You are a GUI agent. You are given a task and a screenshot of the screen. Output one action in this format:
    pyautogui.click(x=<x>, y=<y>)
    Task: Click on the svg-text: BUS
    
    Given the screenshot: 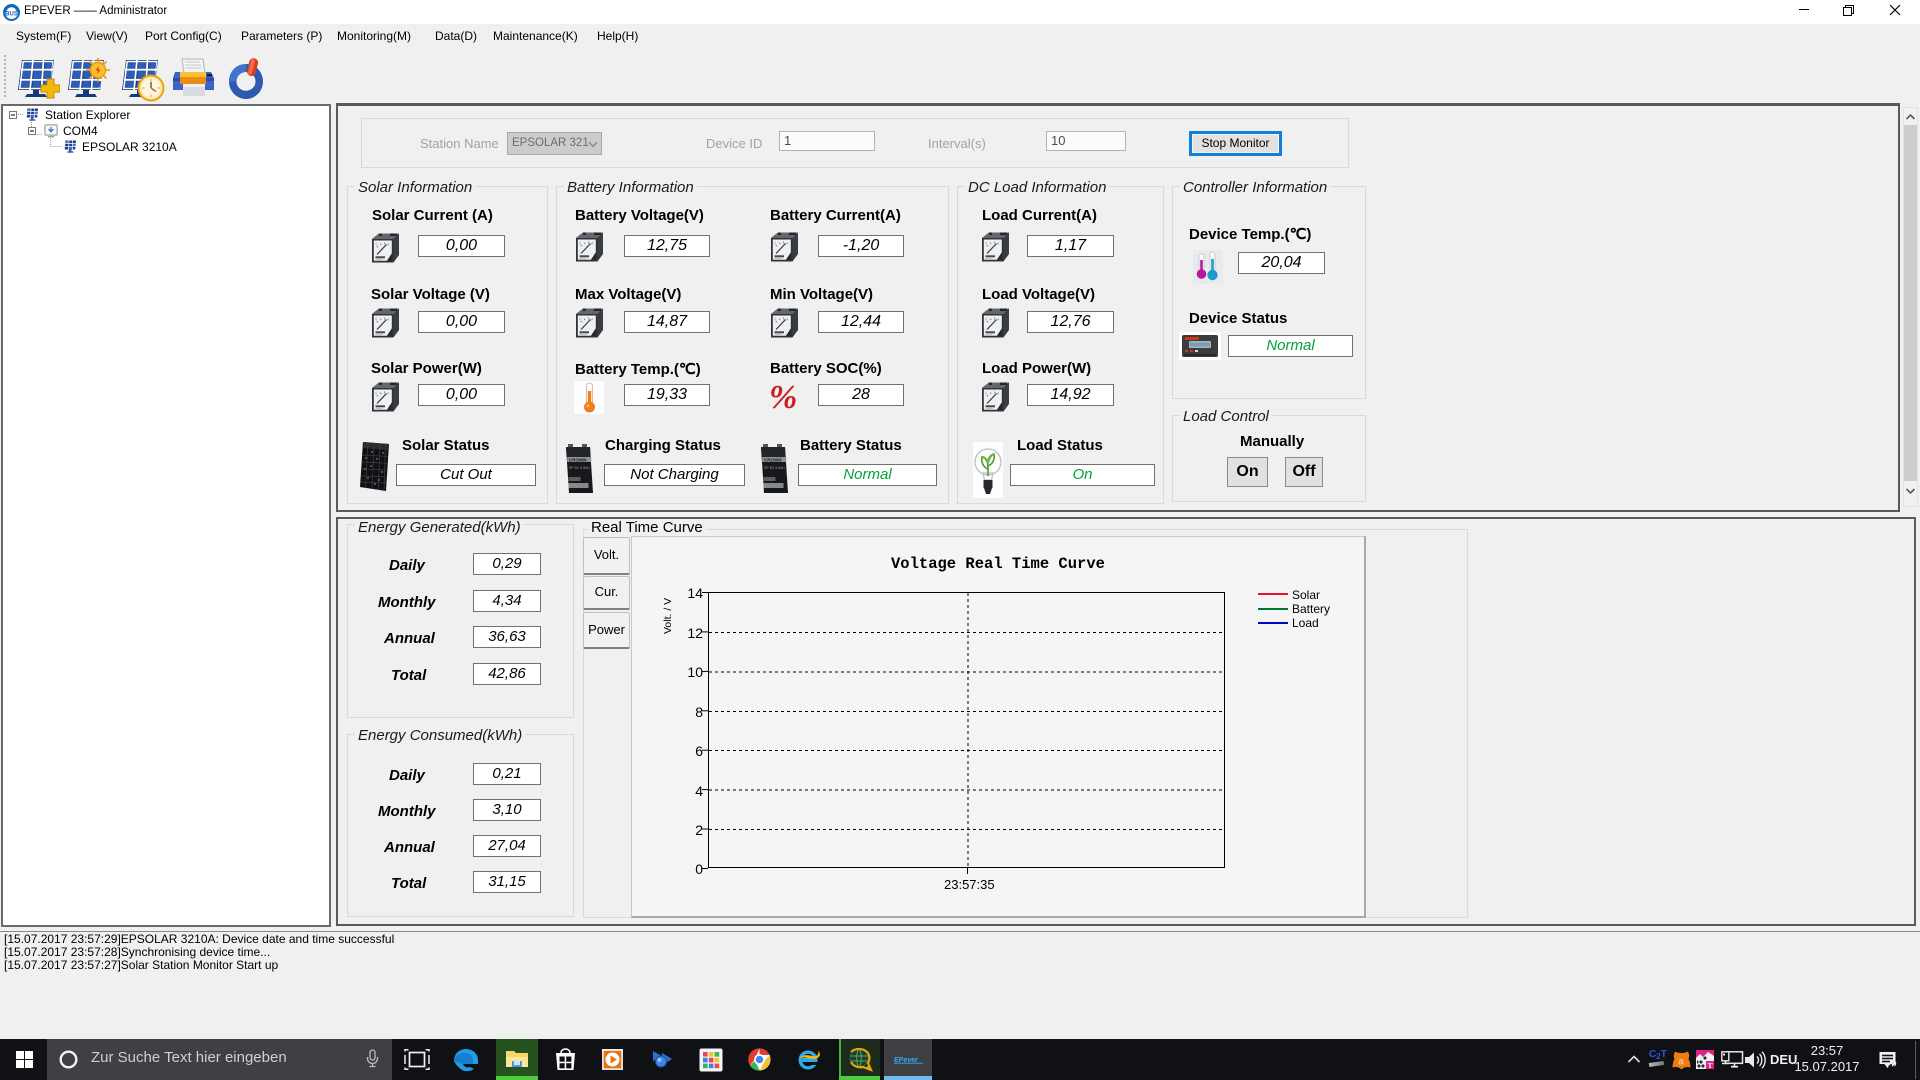 What is the action you would take?
    pyautogui.click(x=11, y=15)
    